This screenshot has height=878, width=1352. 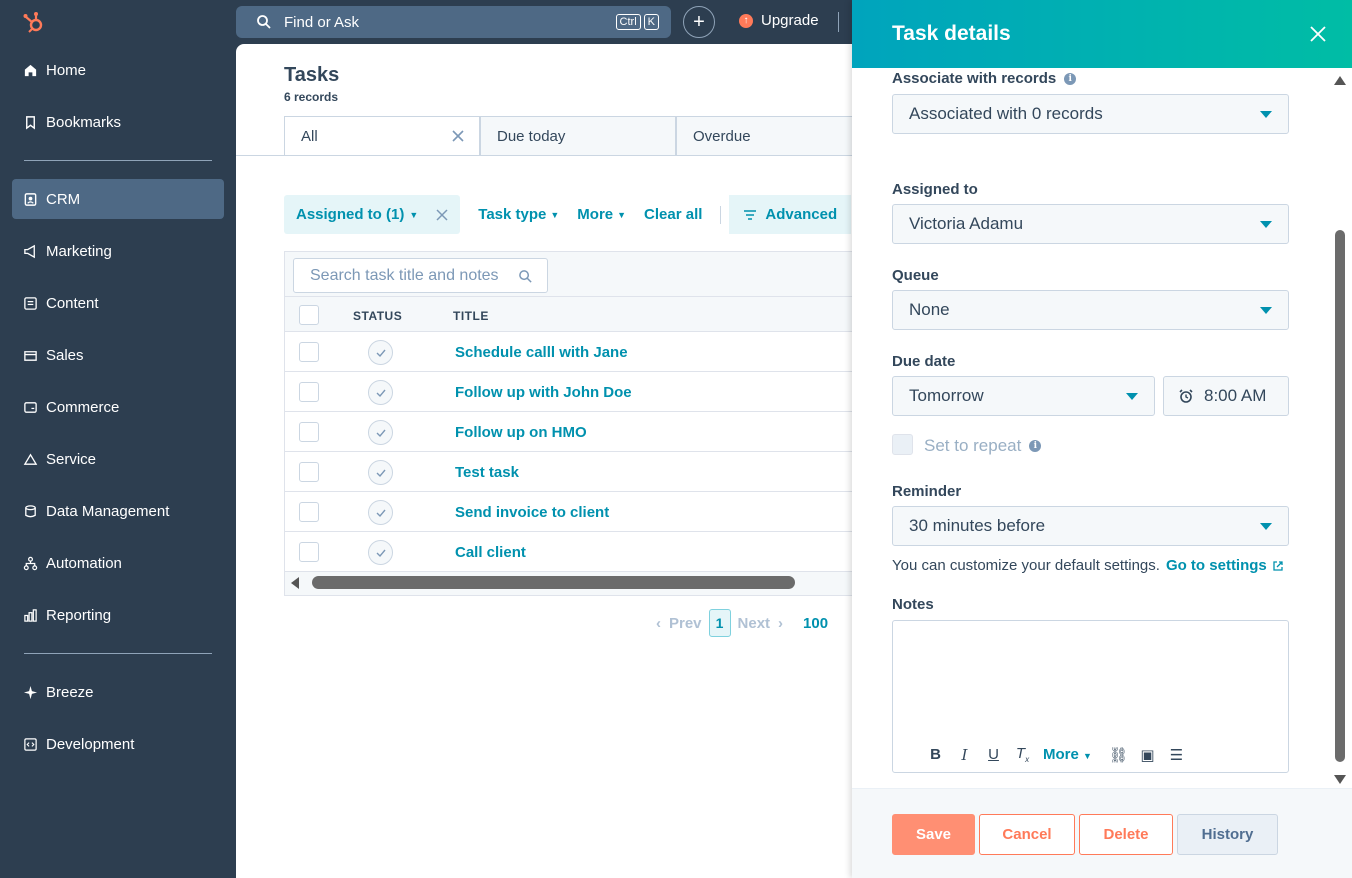 I want to click on tab-all: All, so click(x=382, y=136).